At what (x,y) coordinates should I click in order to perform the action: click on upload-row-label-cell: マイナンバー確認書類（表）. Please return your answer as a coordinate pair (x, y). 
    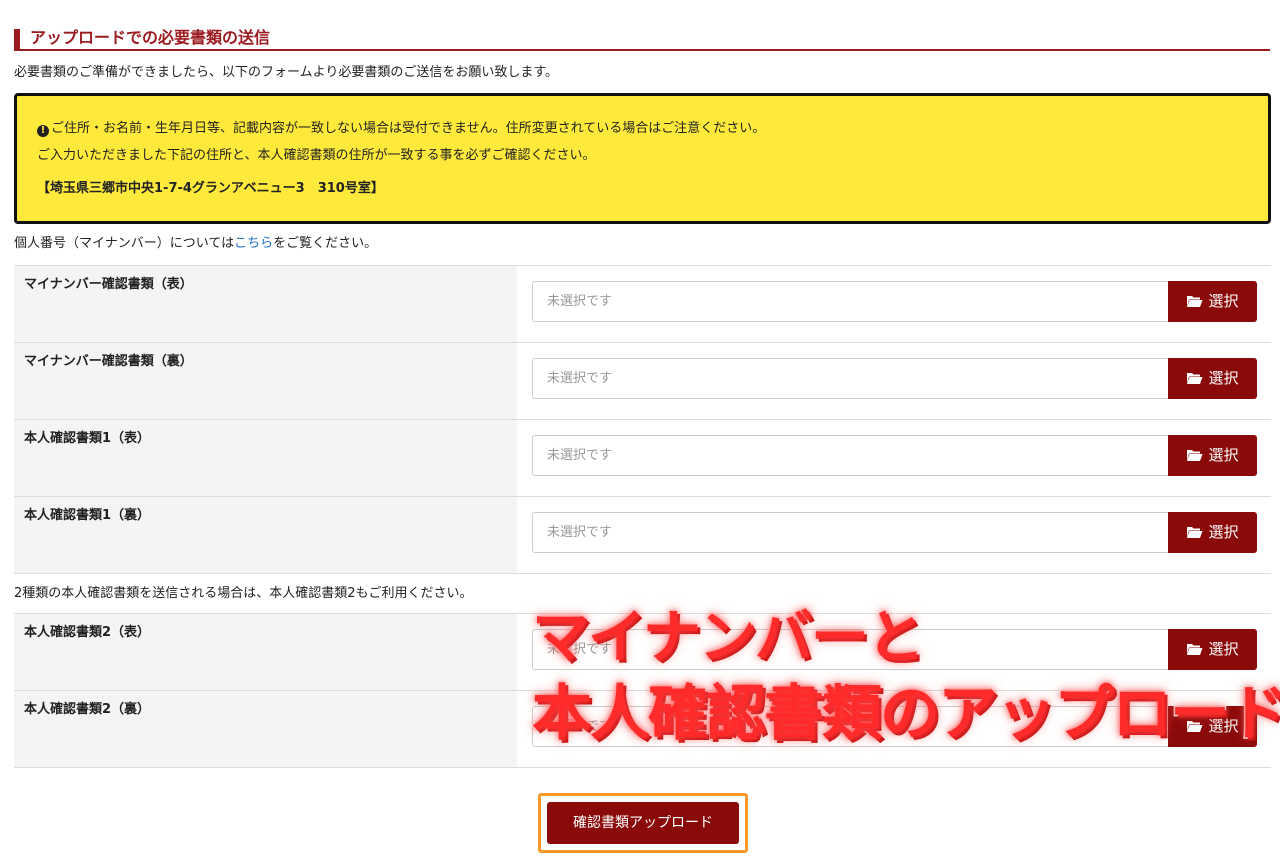
    Looking at the image, I should click on (265, 304).